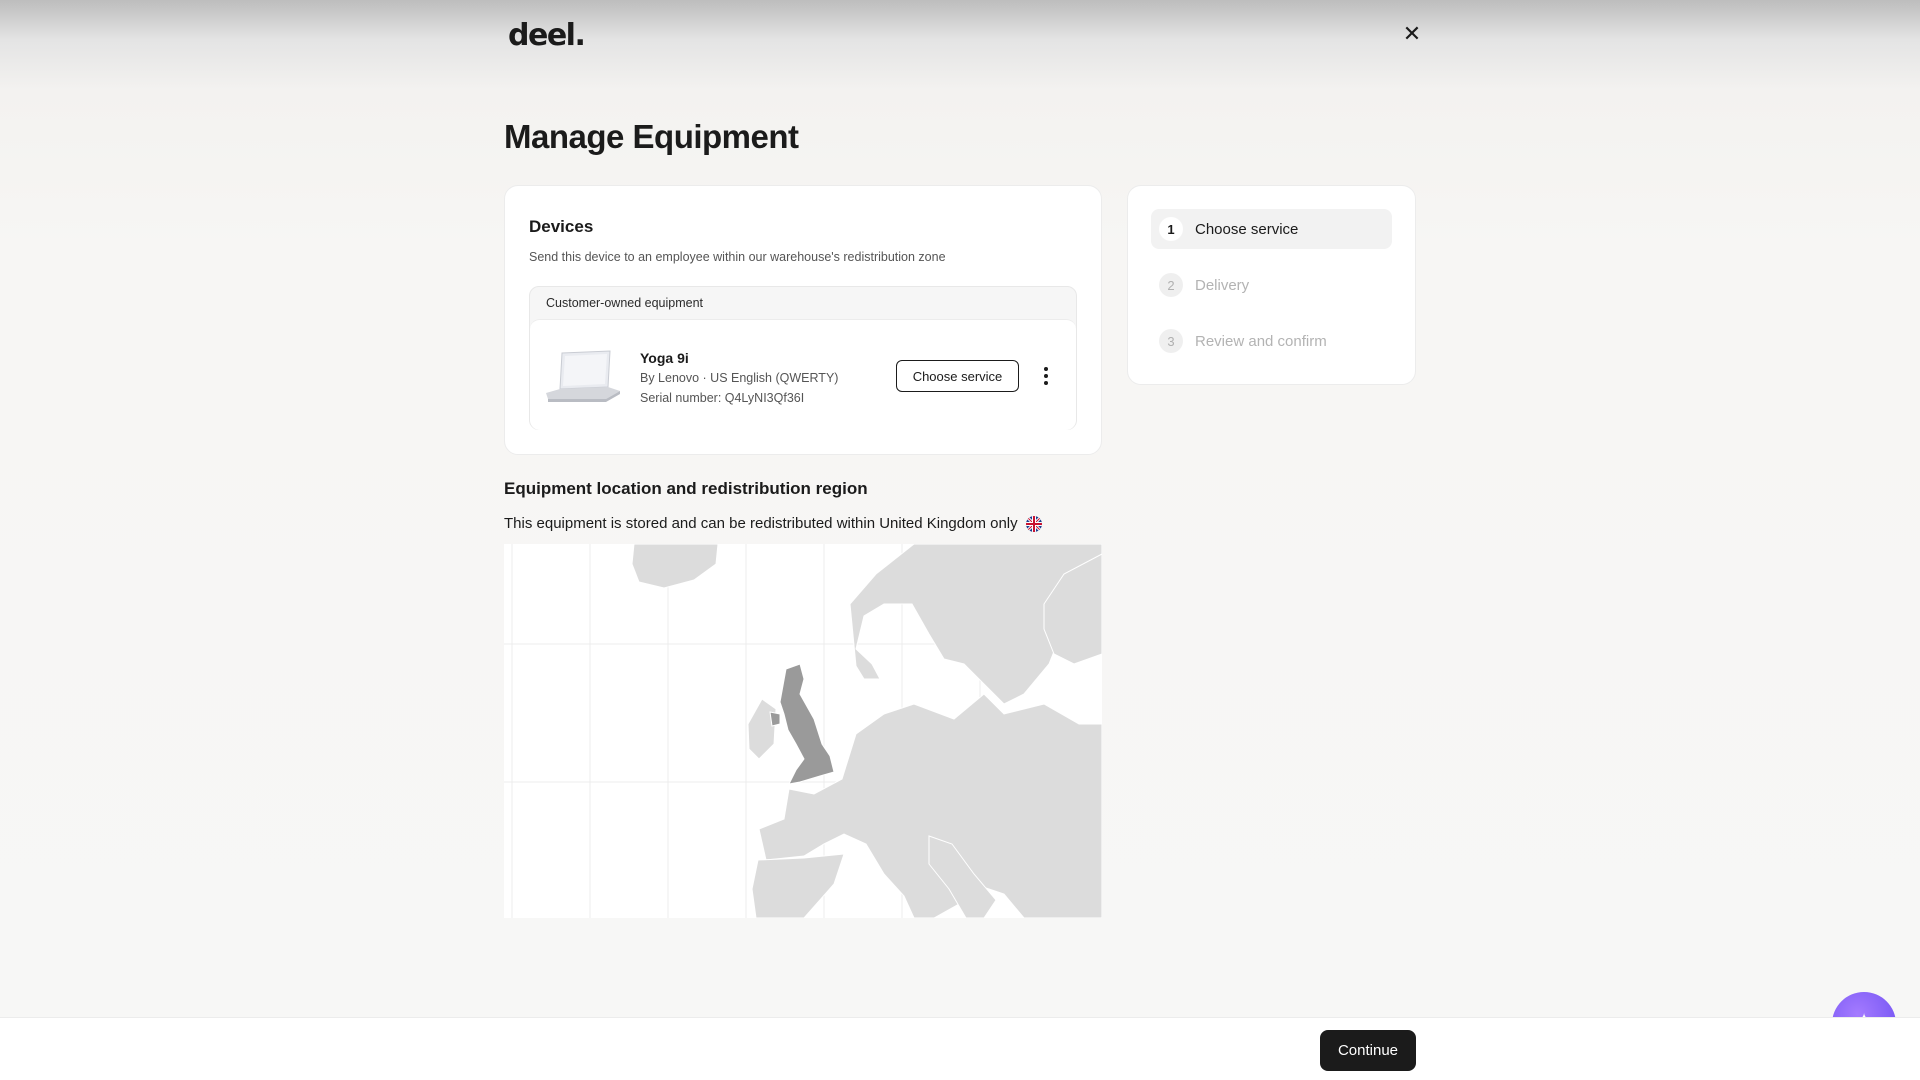 The width and height of the screenshot is (1920, 1080). Describe the element at coordinates (1171, 341) in the screenshot. I see `step-number: 3` at that location.